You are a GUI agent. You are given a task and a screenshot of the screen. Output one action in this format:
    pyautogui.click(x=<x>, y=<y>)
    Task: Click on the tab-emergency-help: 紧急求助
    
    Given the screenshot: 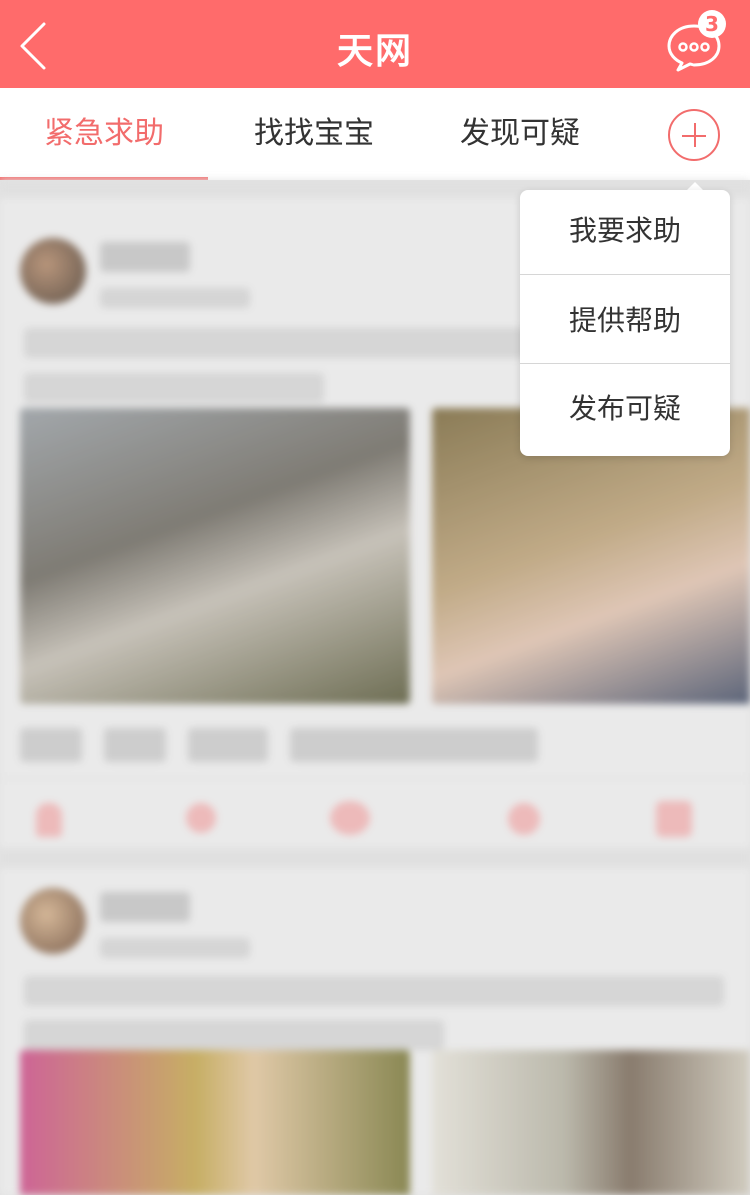 What is the action you would take?
    pyautogui.click(x=104, y=134)
    